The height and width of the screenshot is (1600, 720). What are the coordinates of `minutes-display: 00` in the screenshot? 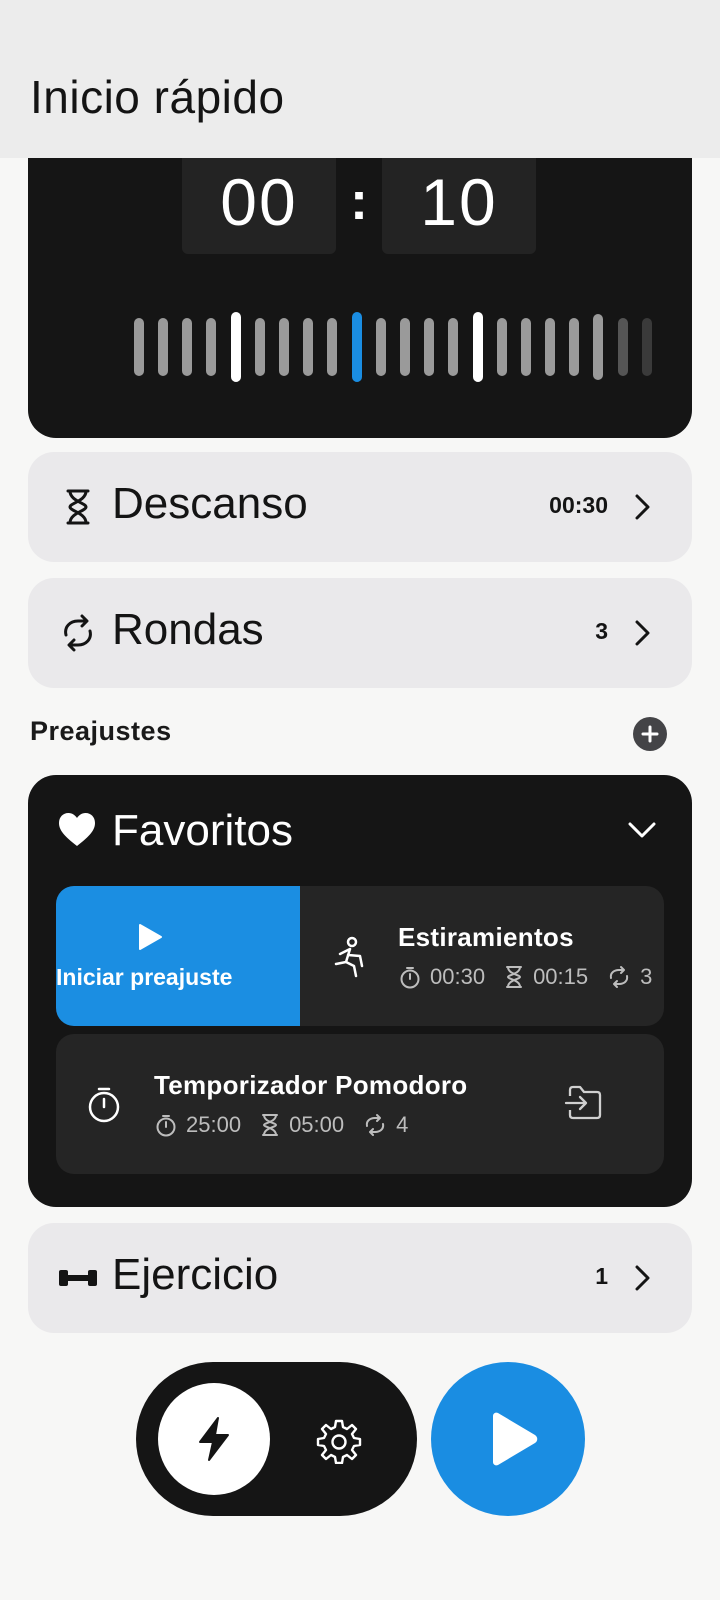 It's located at (259, 206).